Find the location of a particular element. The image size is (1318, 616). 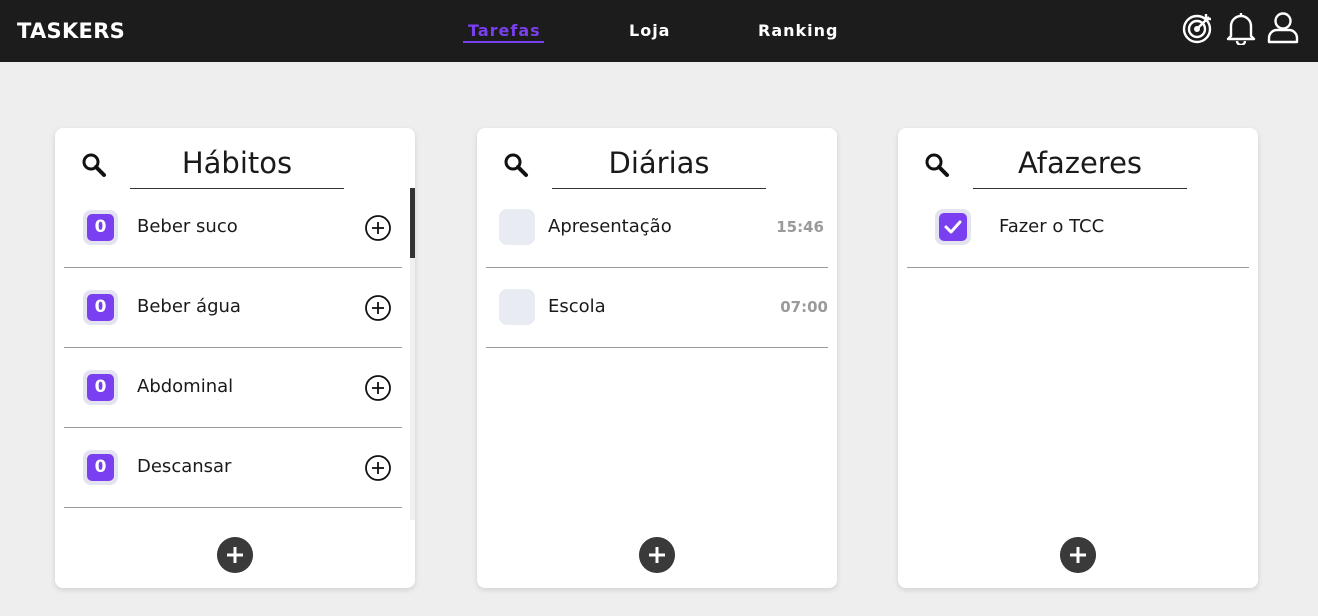

habit-row: 0 Beber suco is located at coordinates (233, 228).